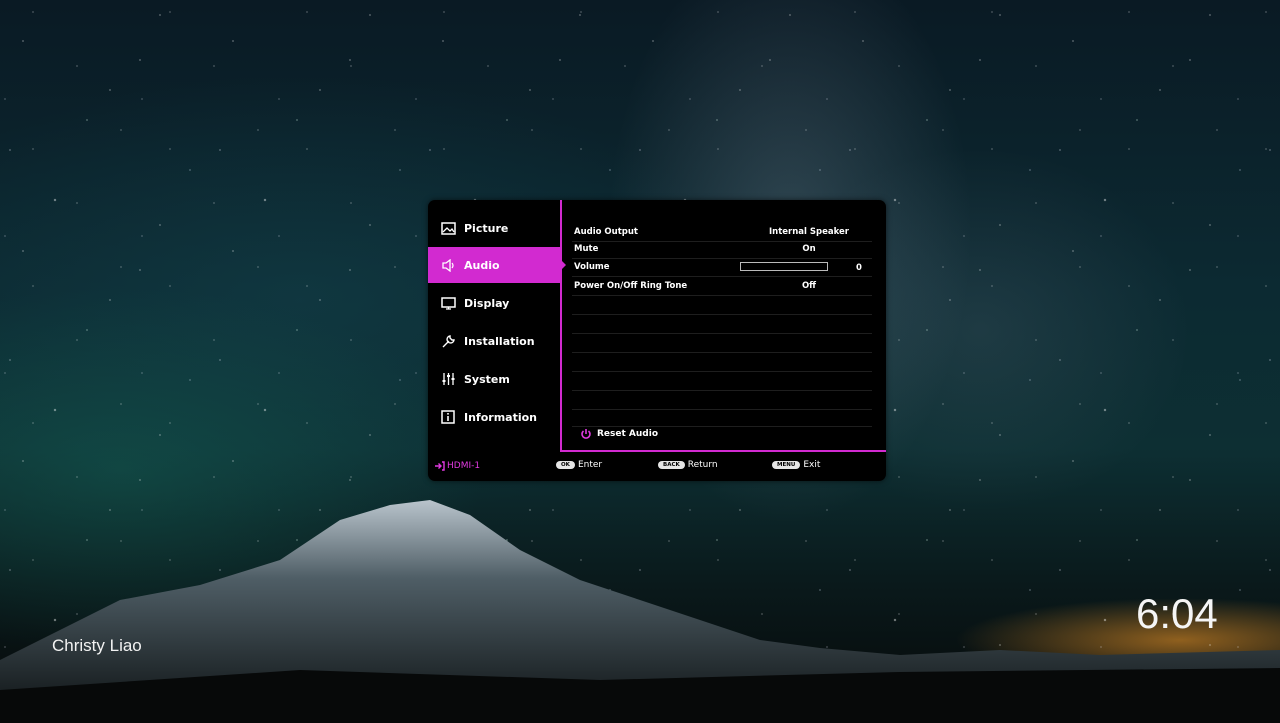  I want to click on hint-label: Exit, so click(812, 465).